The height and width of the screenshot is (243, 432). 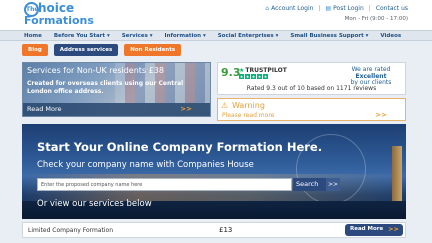 I want to click on rated-excellent-text: We are rated Excellent by our clients, so click(x=371, y=76).